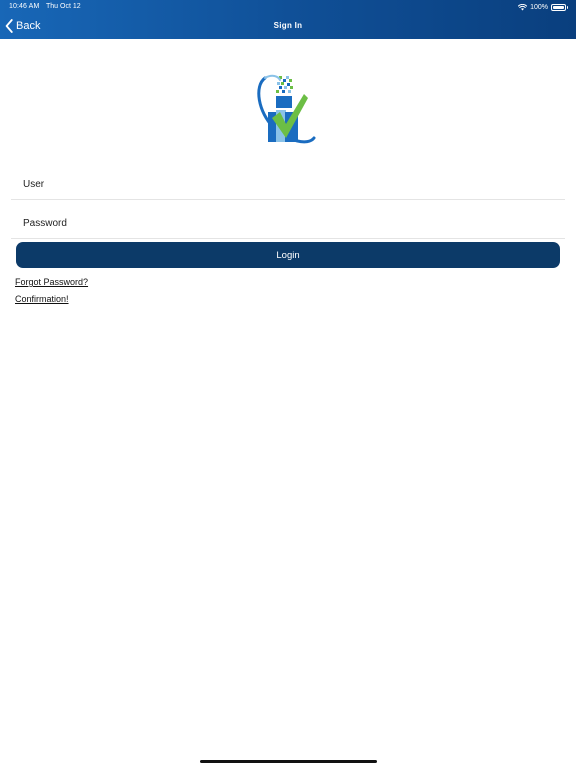 The height and width of the screenshot is (768, 576). What do you see at coordinates (286, 109) in the screenshot?
I see `app-logo` at bounding box center [286, 109].